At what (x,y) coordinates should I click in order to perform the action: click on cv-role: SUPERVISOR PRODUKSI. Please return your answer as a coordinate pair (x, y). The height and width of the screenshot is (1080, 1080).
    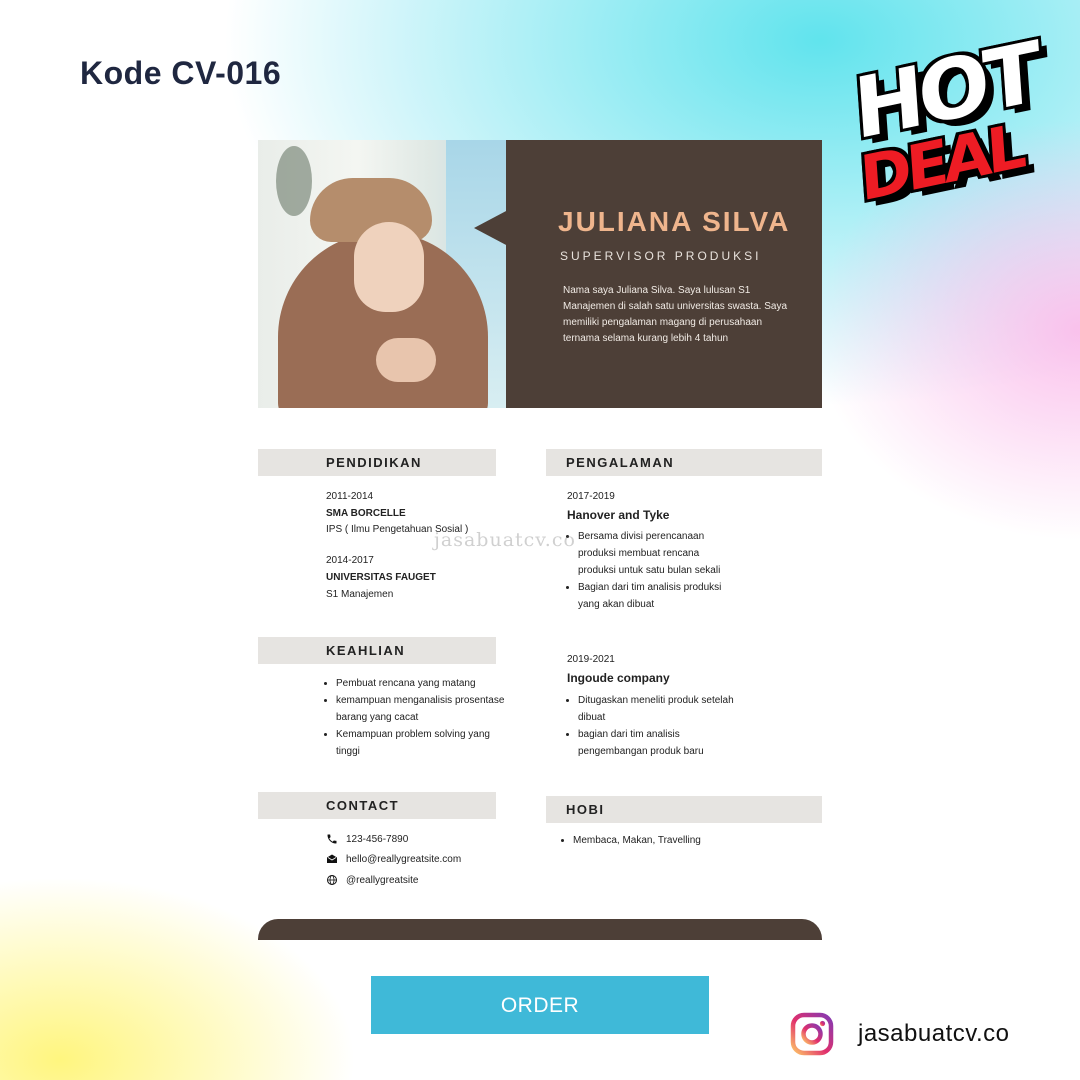
    Looking at the image, I should click on (661, 256).